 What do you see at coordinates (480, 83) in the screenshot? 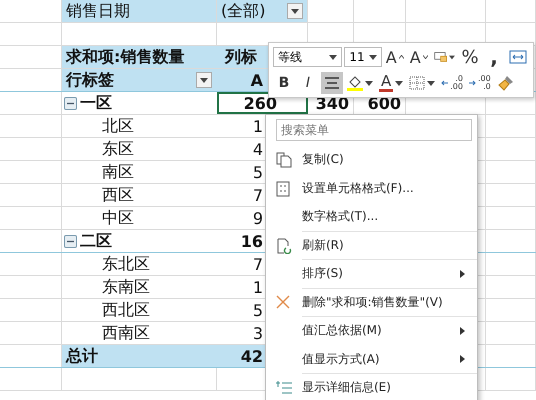
I see `decrease-decimal-button: .00 .0` at bounding box center [480, 83].